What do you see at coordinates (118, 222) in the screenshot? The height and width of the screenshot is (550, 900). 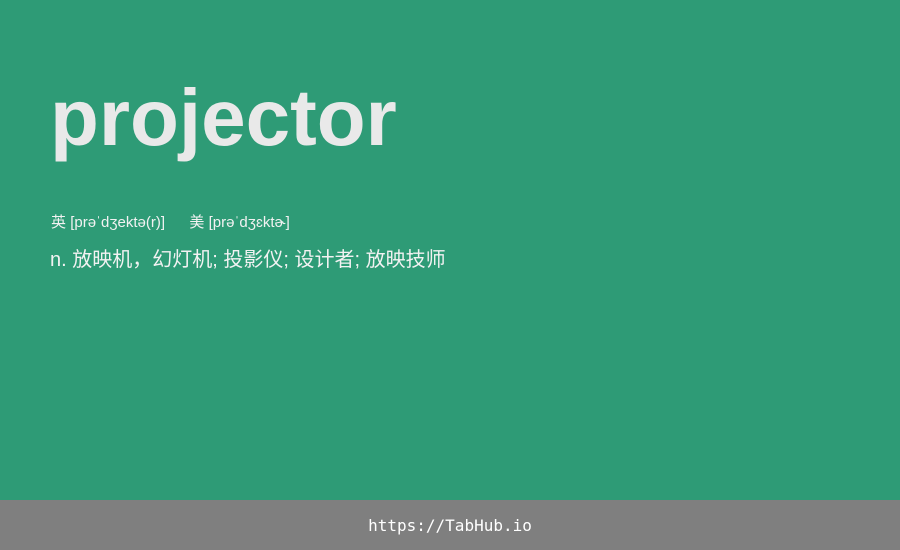 I see `uk-ipa: [prəˈdʒektə(r)]` at bounding box center [118, 222].